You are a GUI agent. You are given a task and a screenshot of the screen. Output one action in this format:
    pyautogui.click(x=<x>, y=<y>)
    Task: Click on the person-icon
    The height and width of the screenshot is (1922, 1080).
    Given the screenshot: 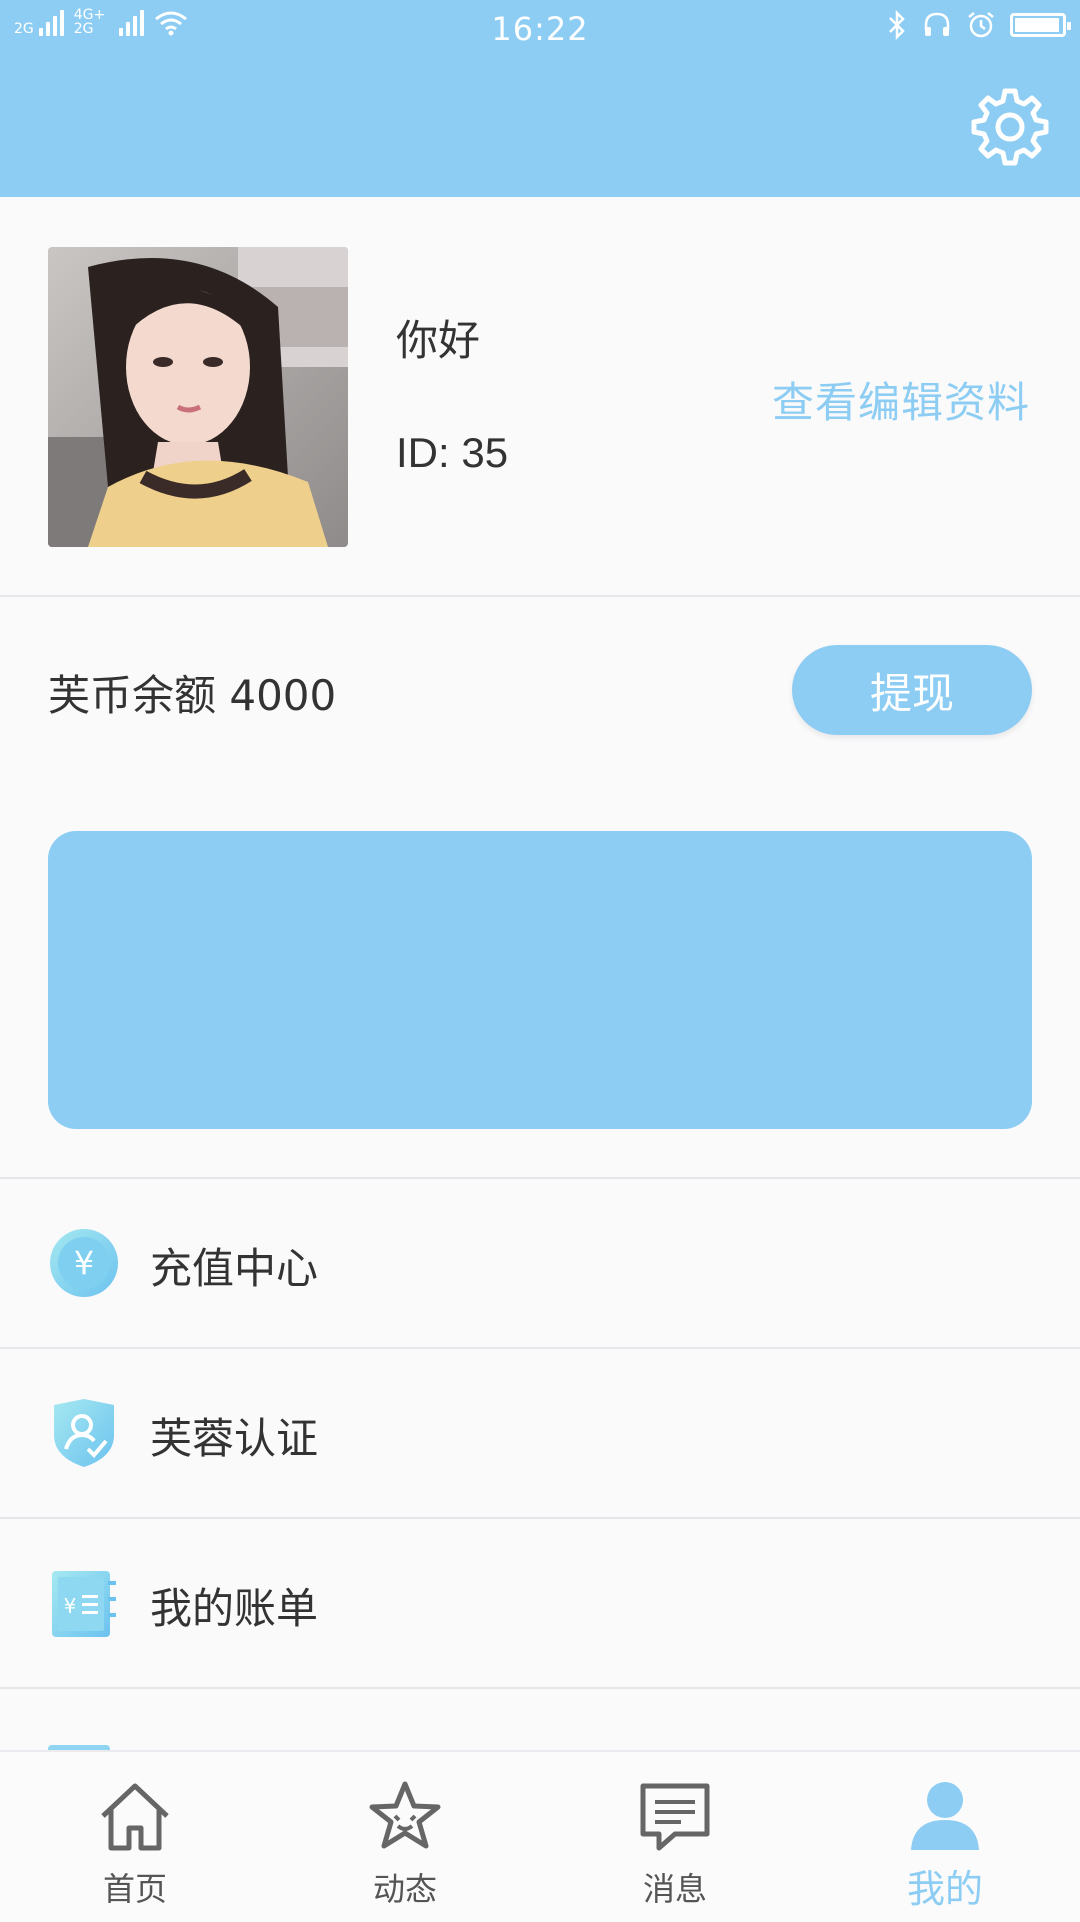 What is the action you would take?
    pyautogui.click(x=945, y=1816)
    